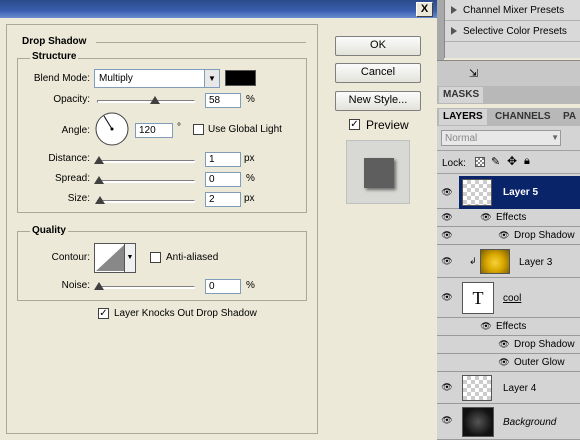 Image resolution: width=580 pixels, height=440 pixels. I want to click on tab-masks: MASKS, so click(461, 95).